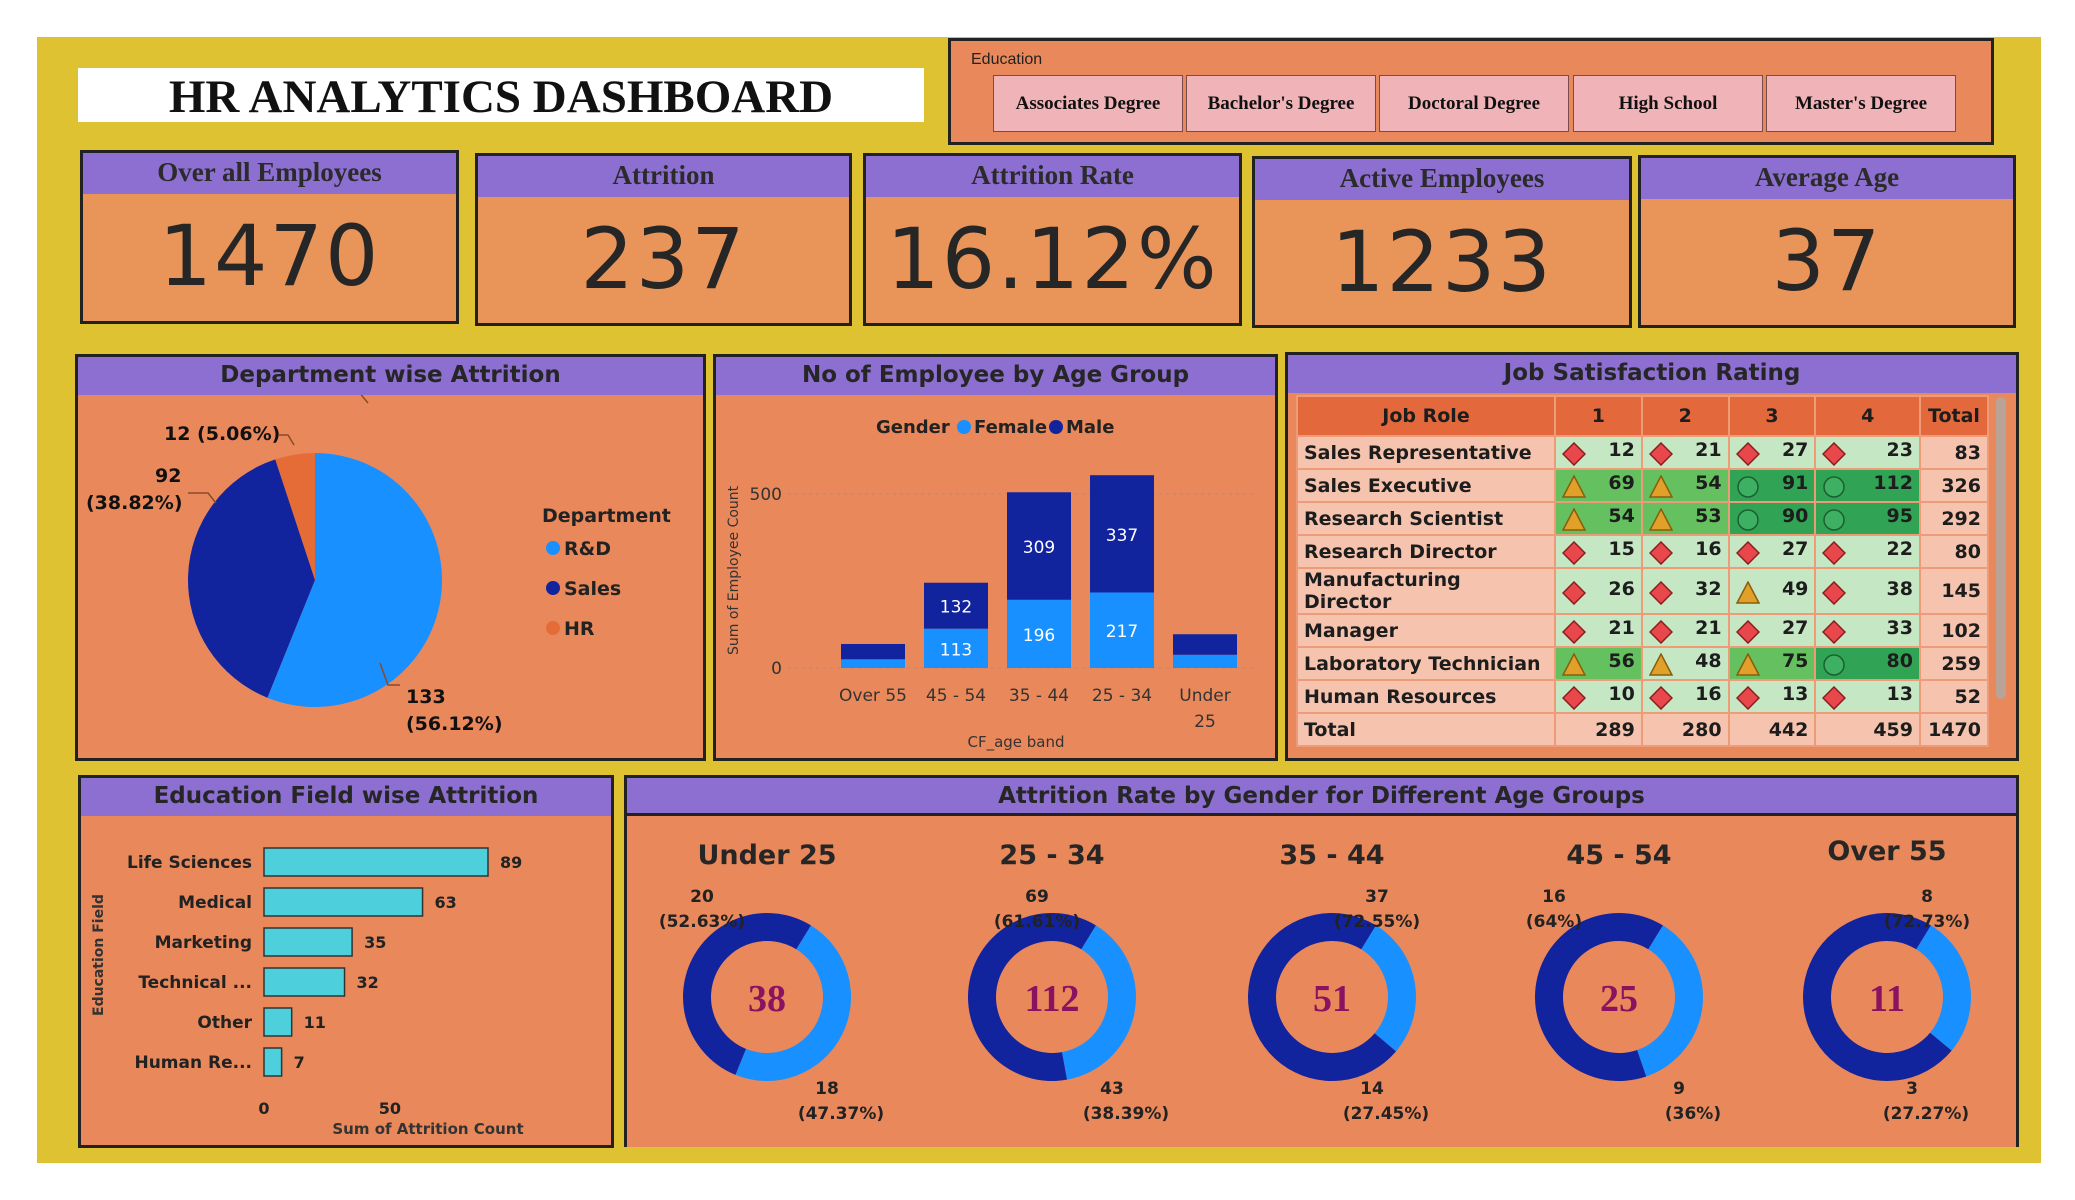 Image resolution: width=2075 pixels, height=1200 pixels. Describe the element at coordinates (1598, 663) in the screenshot. I see `matrix-cell: 56` at that location.